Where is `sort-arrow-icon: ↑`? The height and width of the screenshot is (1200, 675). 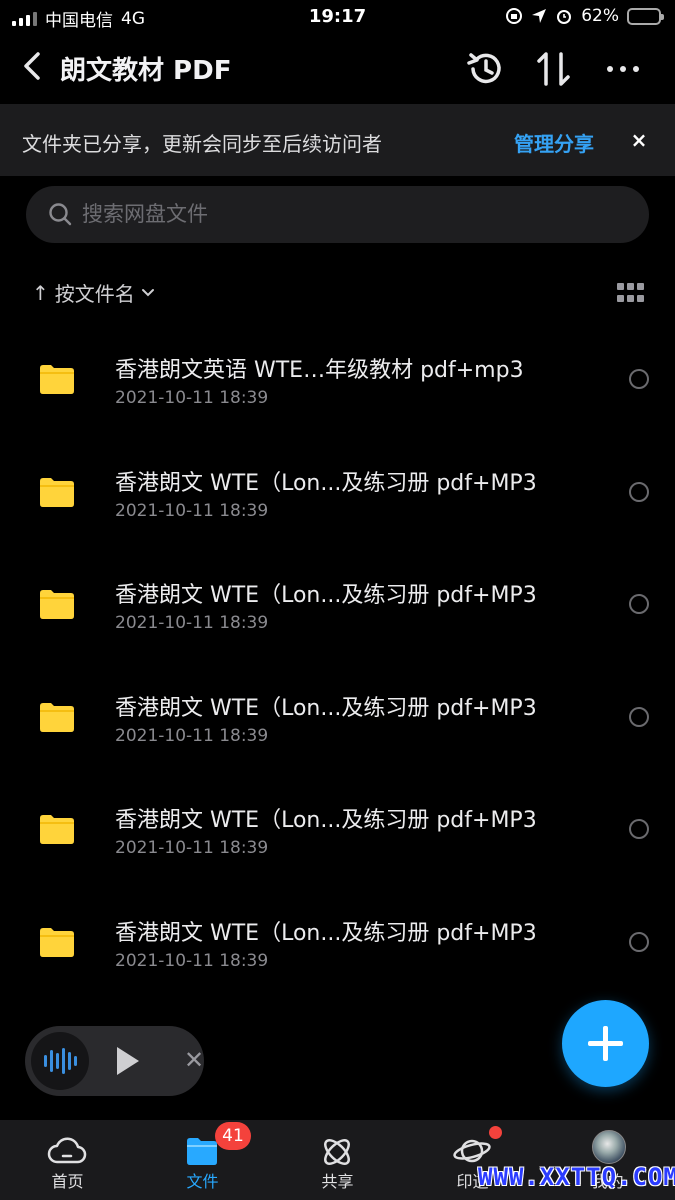
sort-arrow-icon: ↑ is located at coordinates (40, 292).